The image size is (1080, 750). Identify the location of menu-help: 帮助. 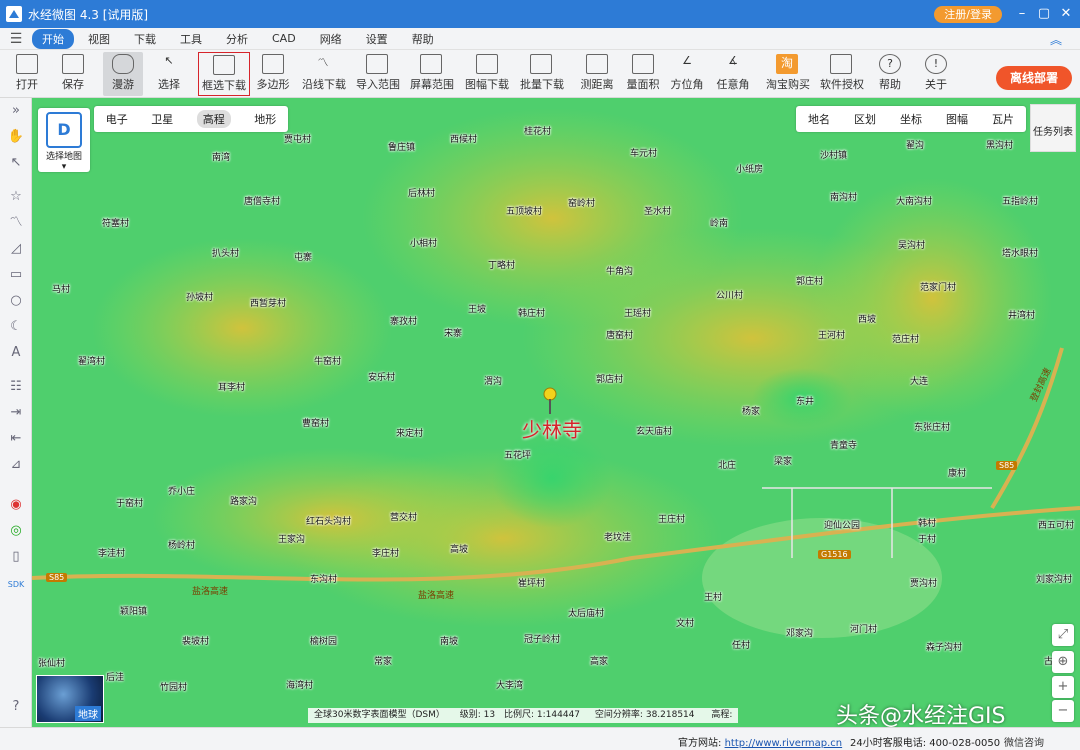
(423, 39).